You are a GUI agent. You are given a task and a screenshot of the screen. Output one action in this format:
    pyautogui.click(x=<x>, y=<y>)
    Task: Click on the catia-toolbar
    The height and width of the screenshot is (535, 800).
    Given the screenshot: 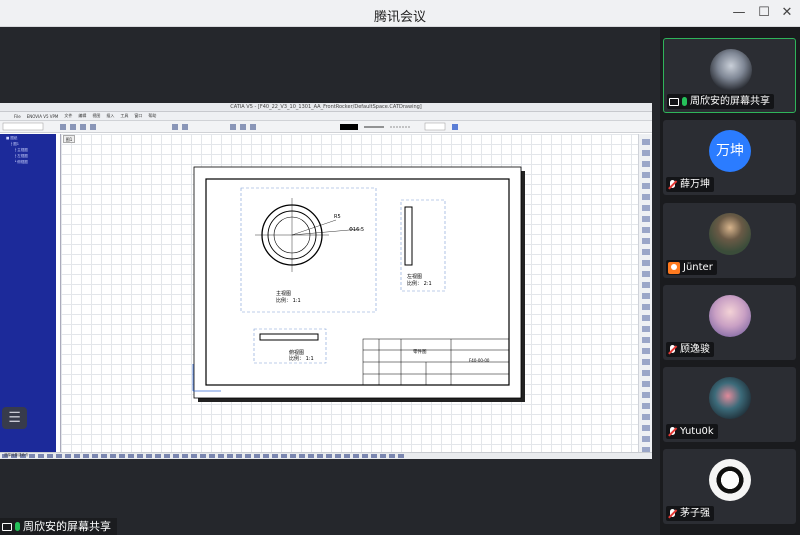 What is the action you would take?
    pyautogui.click(x=326, y=127)
    